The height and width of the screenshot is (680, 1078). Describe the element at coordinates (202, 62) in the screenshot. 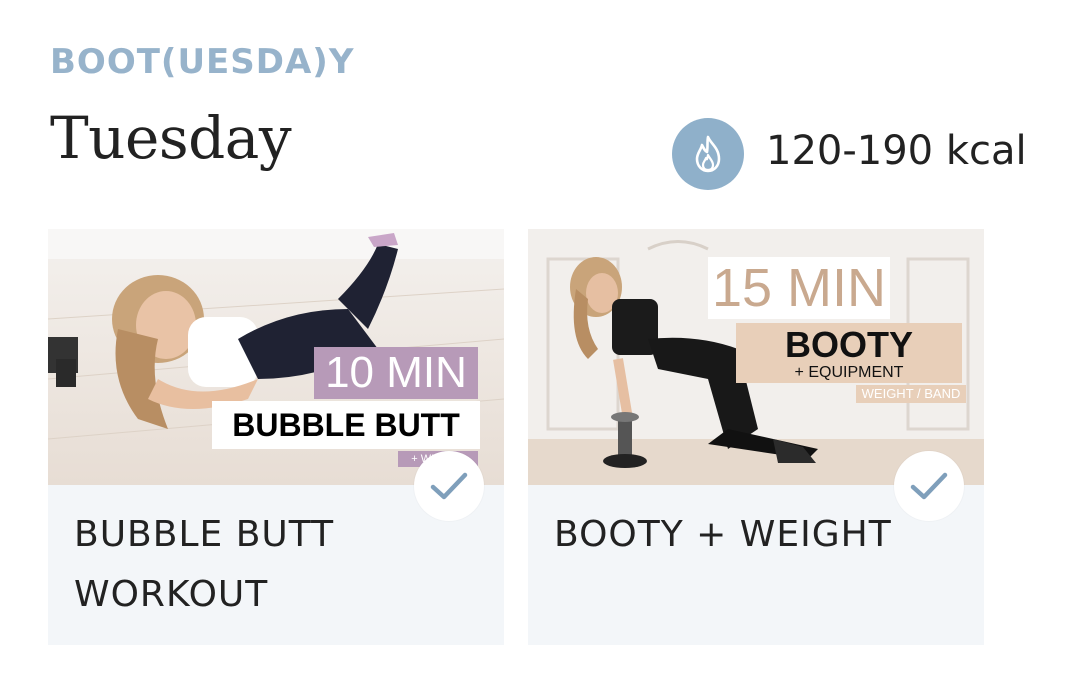

I see `section-label: BOOT(UESDA)Y` at that location.